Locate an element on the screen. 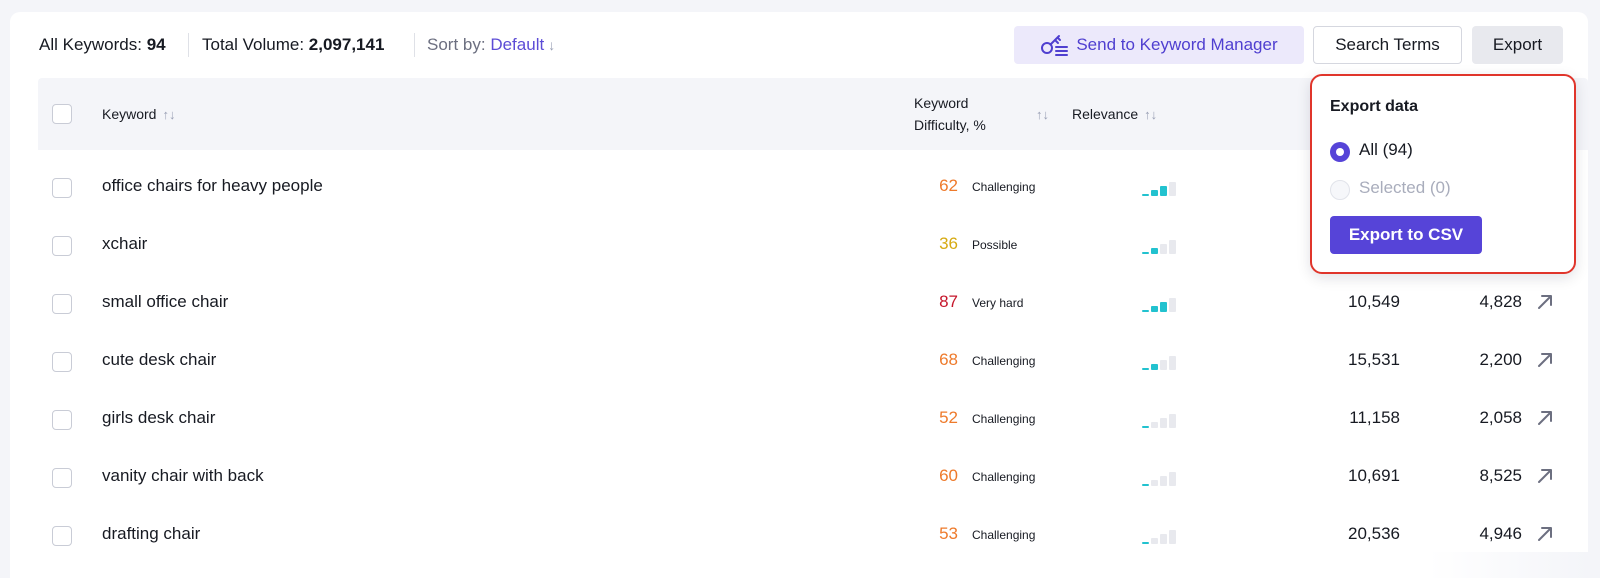 The height and width of the screenshot is (578, 1600). volume-cell: 11,158 is located at coordinates (1374, 417).